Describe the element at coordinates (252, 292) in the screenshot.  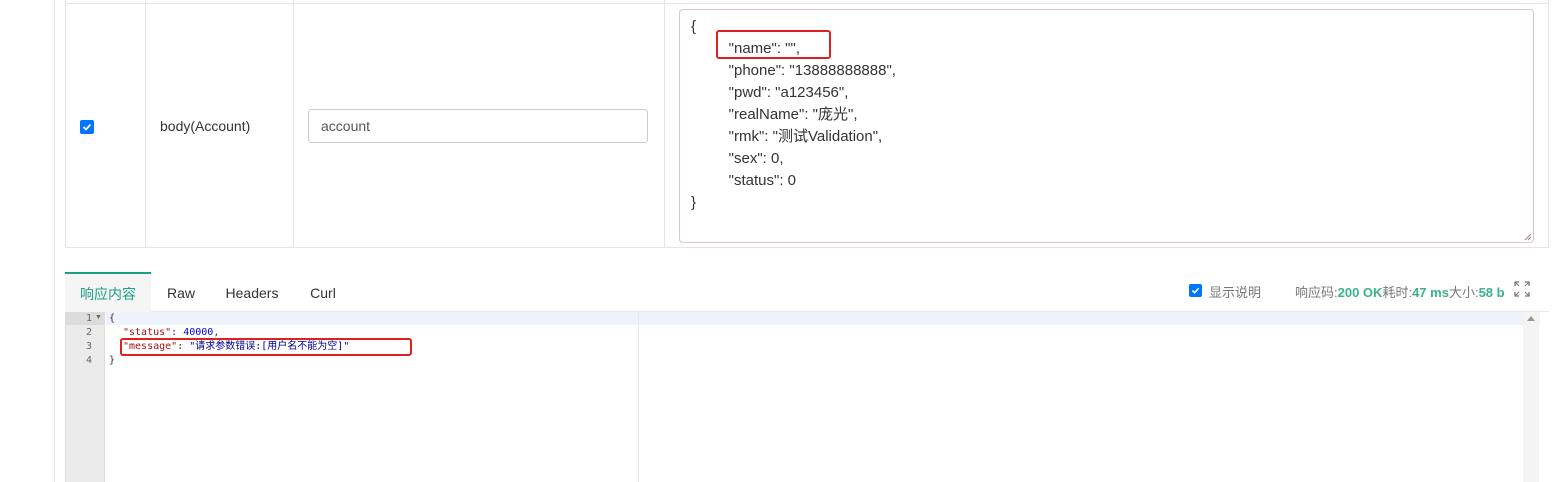
I see `tab-headers: Headers` at that location.